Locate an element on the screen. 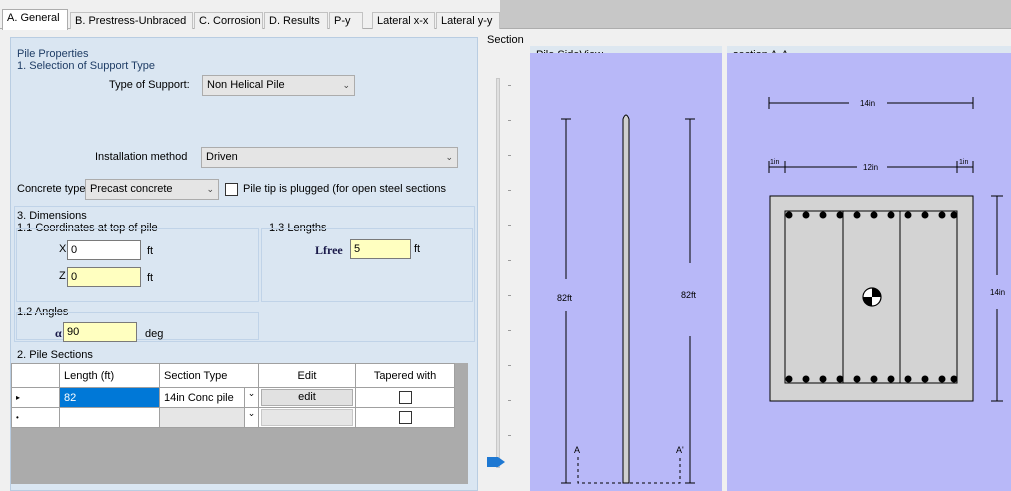  table-row-new: • ⌄ is located at coordinates (233, 417).